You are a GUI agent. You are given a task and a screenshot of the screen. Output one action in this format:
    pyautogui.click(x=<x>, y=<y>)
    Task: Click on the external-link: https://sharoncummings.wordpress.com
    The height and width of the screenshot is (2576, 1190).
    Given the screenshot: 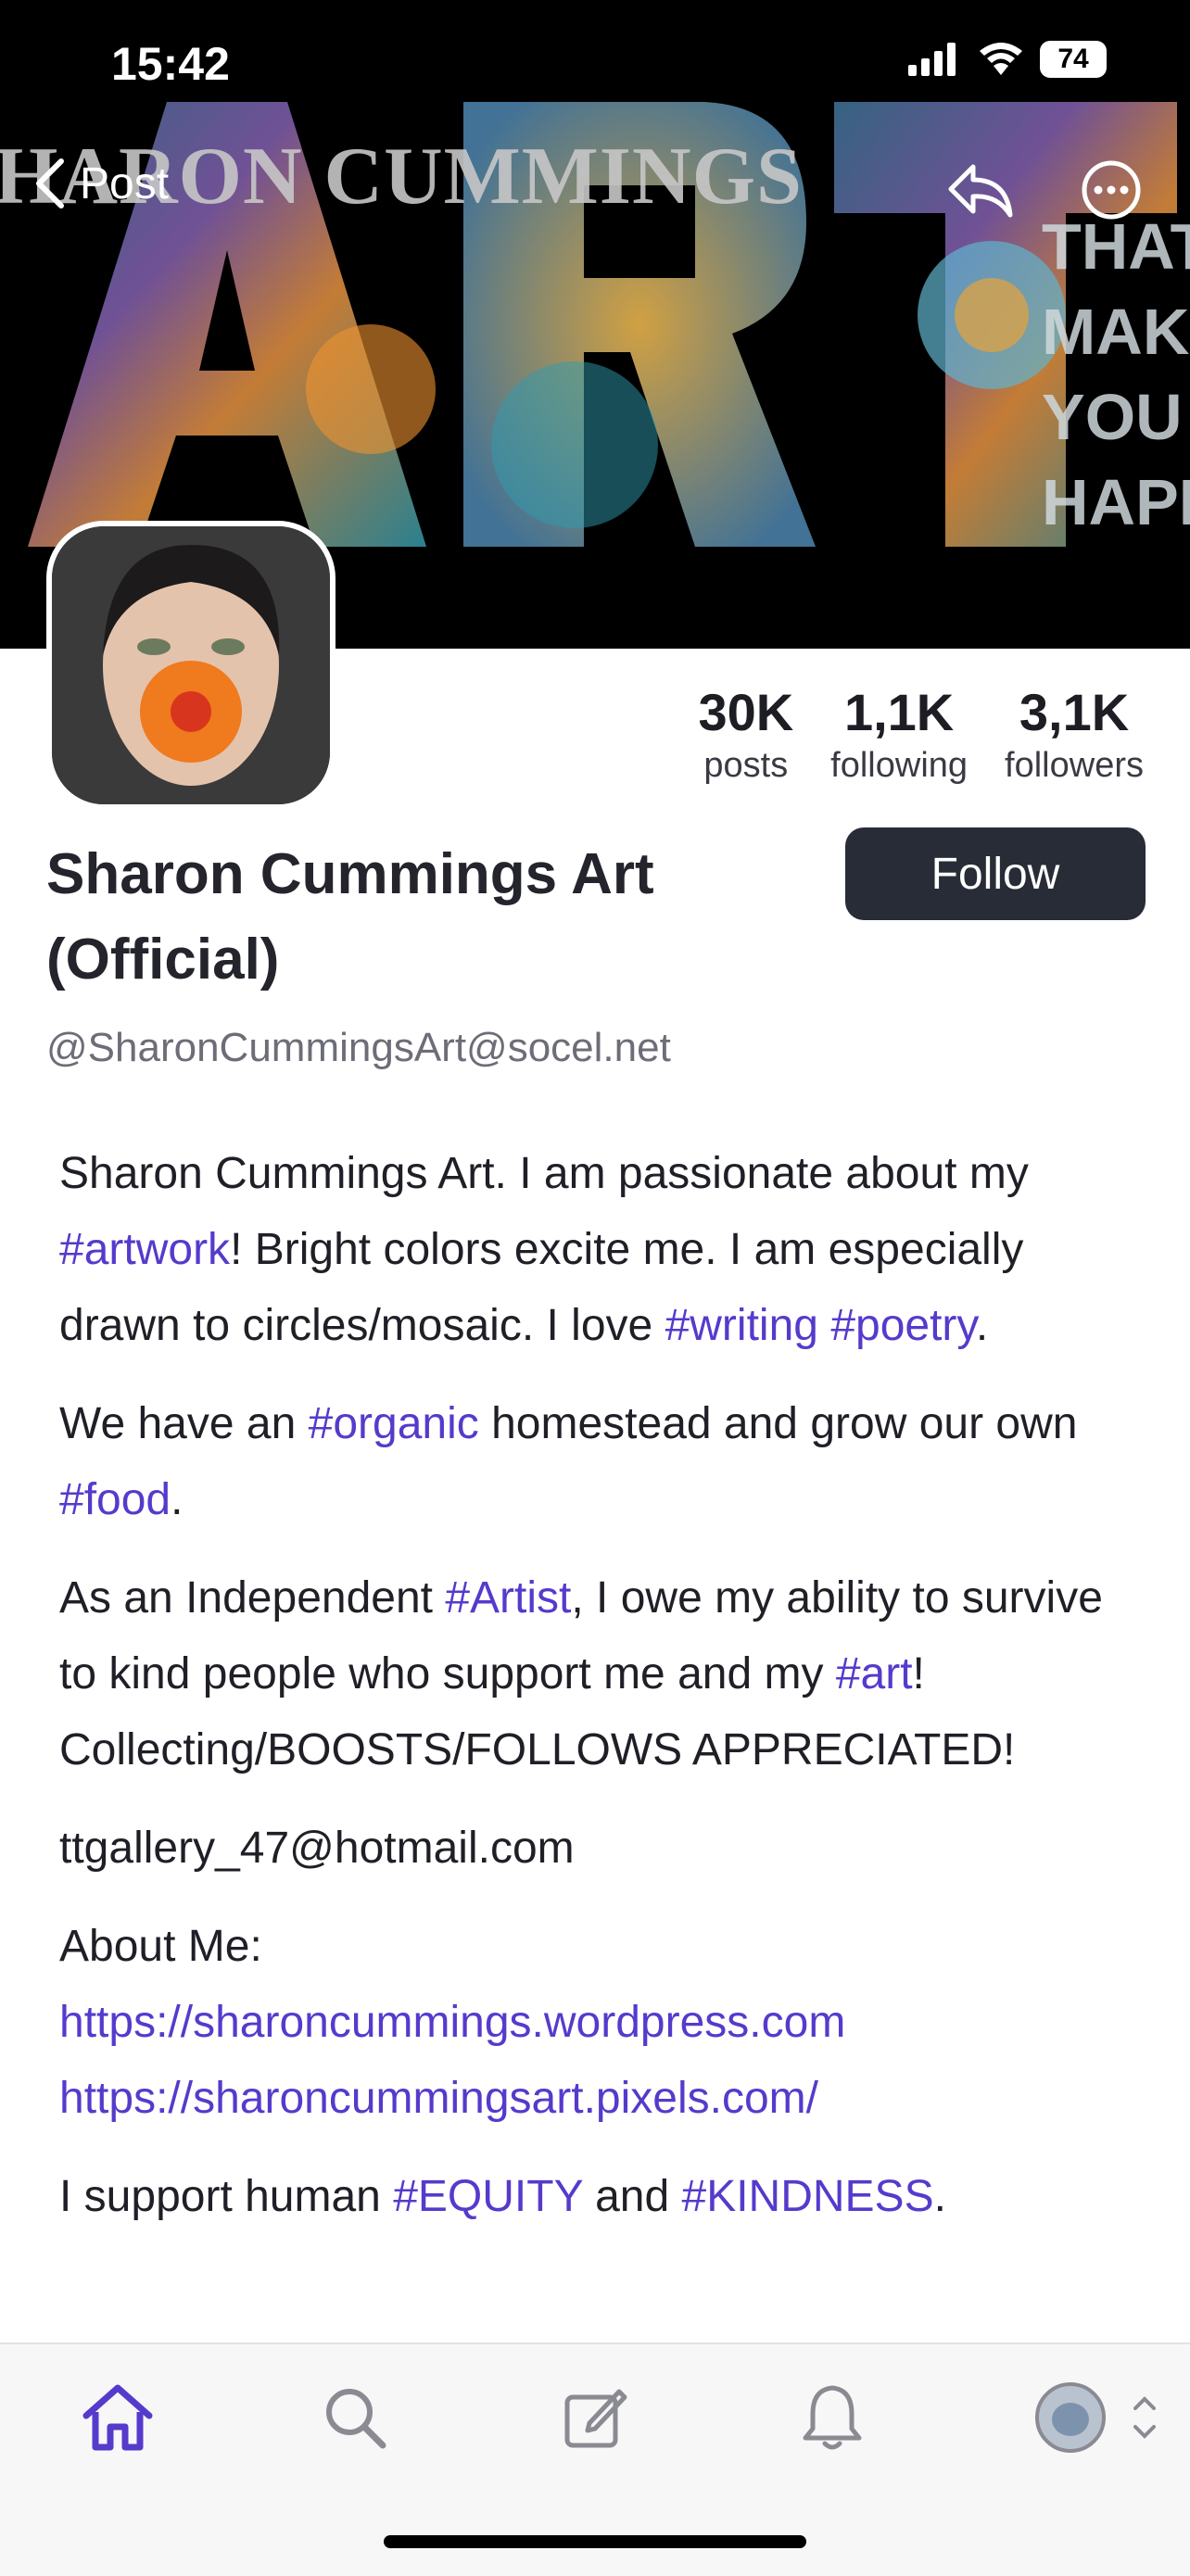 What is the action you would take?
    pyautogui.click(x=452, y=2022)
    